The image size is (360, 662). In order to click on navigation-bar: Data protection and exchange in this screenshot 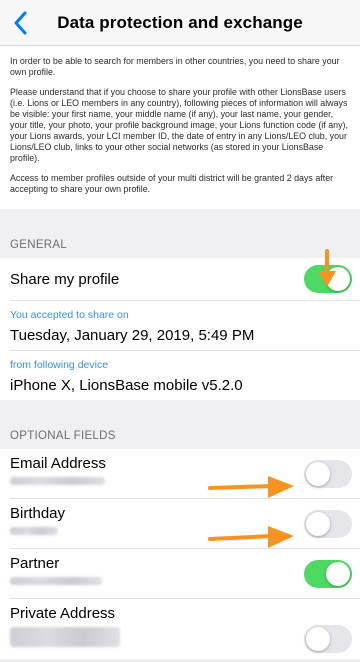, I will do `click(180, 23)`.